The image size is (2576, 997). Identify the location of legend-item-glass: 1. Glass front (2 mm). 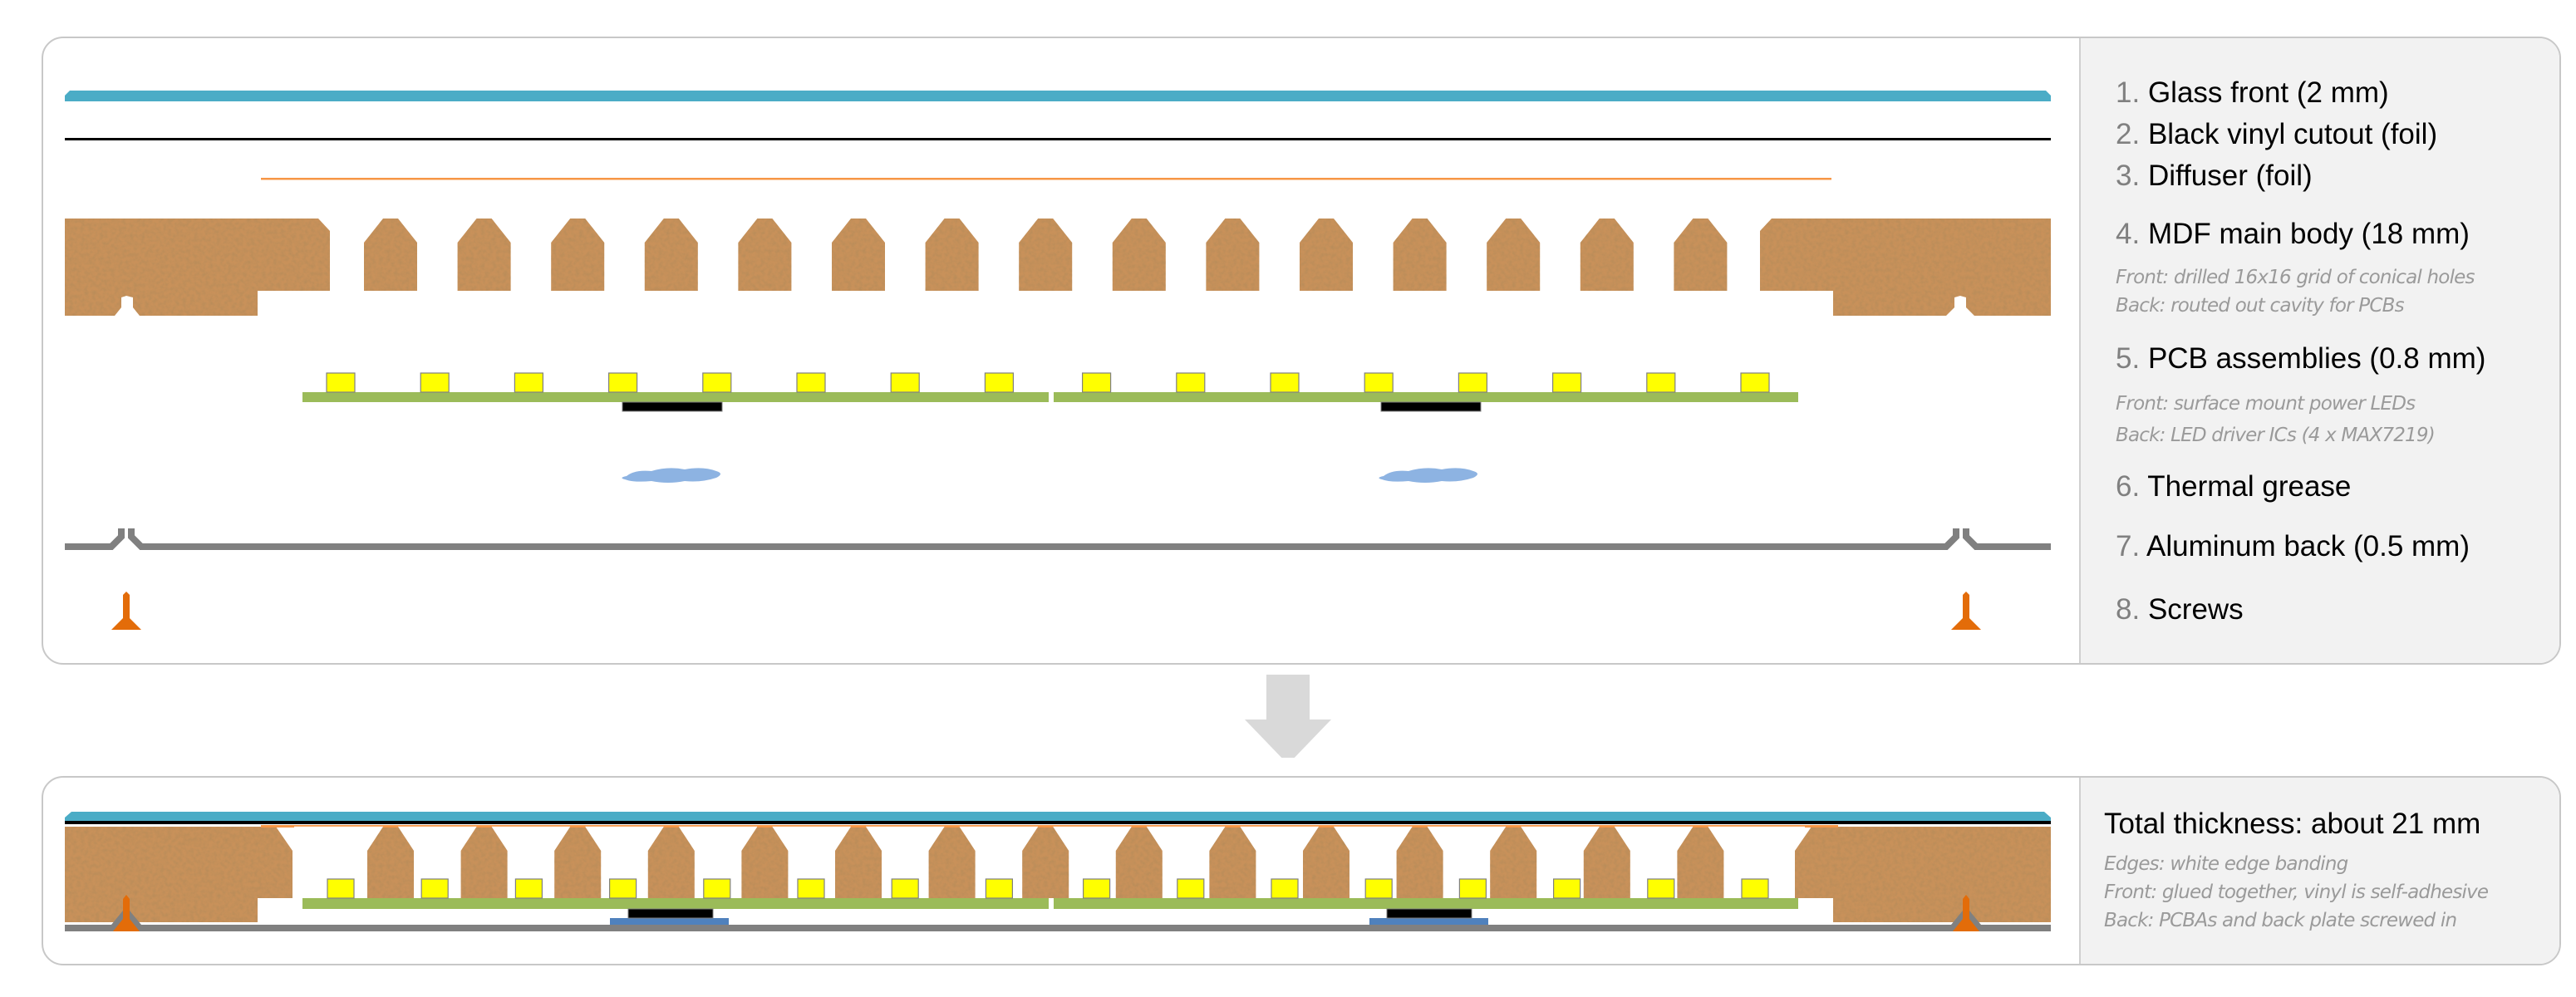
(2252, 93).